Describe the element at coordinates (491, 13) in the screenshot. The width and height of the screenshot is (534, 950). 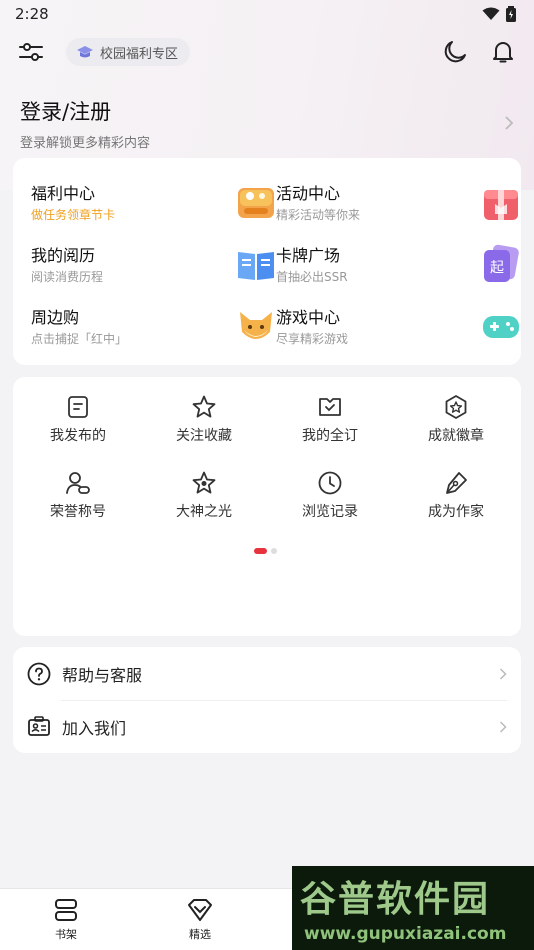
I see `wifi-icon` at that location.